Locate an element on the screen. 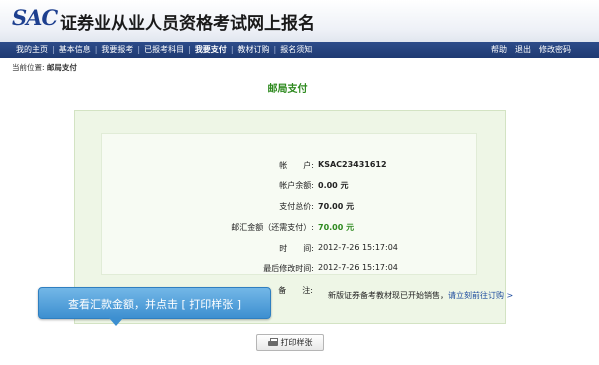 The width and height of the screenshot is (599, 365). detail-row-total: 支付总价: 70.00 元 is located at coordinates (289, 207).